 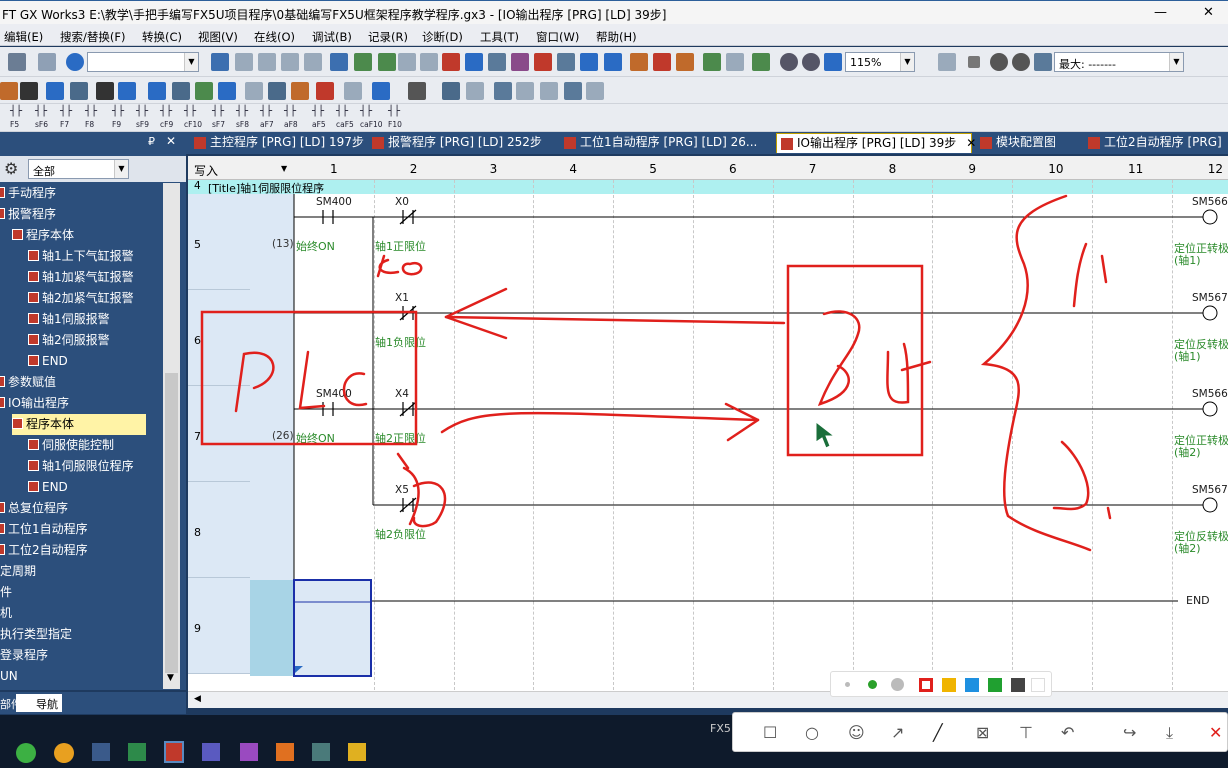 What do you see at coordinates (174, 752) in the screenshot?
I see `gxworks-icon` at bounding box center [174, 752].